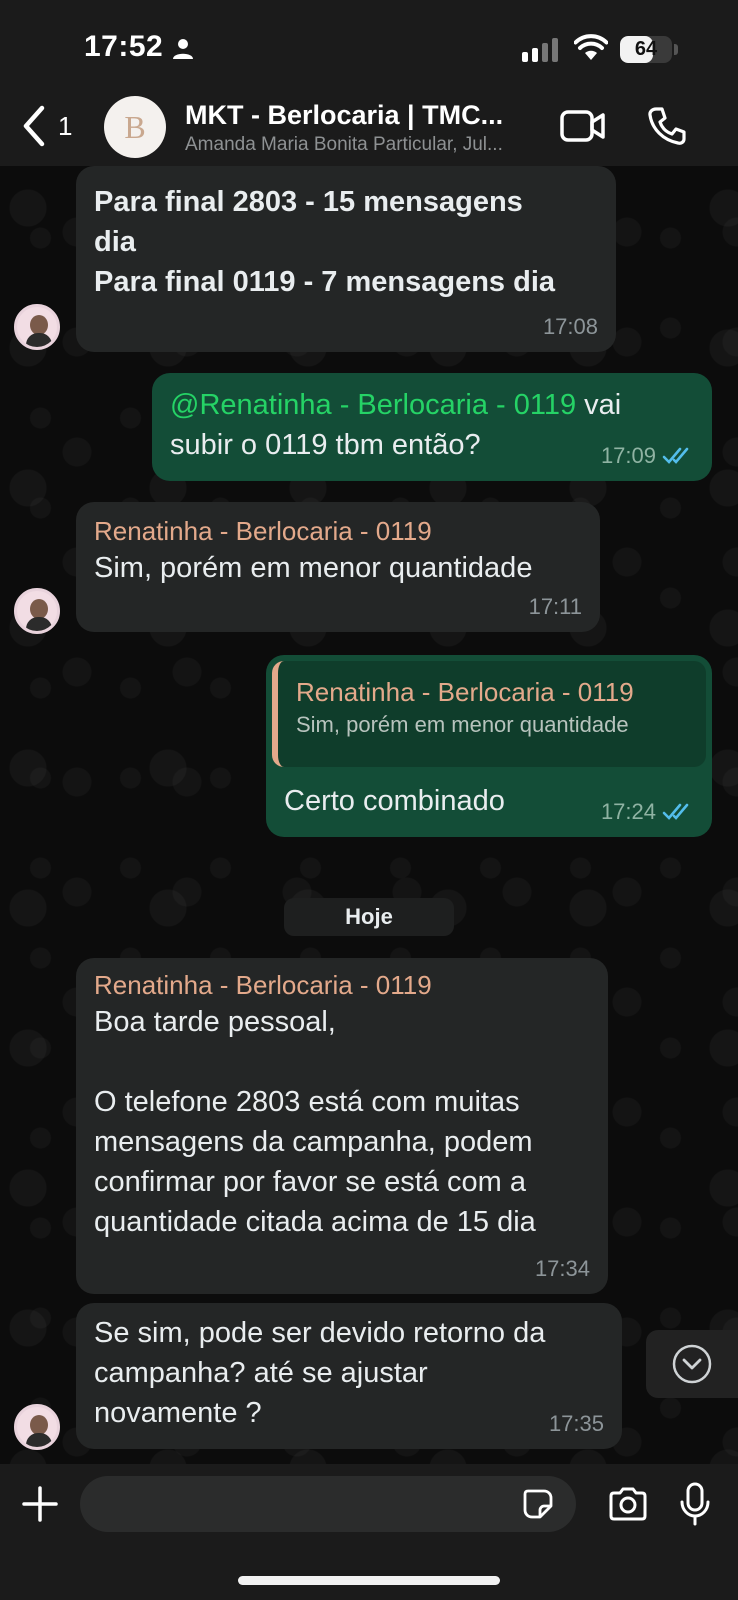 The image size is (738, 1600). I want to click on message-line: Se sim, pode ser devido retorno da, so click(320, 1333).